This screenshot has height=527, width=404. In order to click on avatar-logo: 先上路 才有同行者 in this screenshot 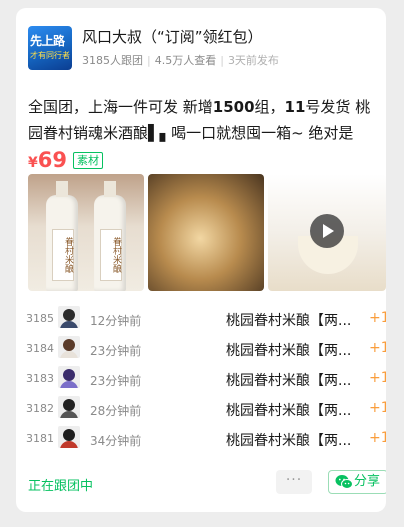, I will do `click(50, 48)`.